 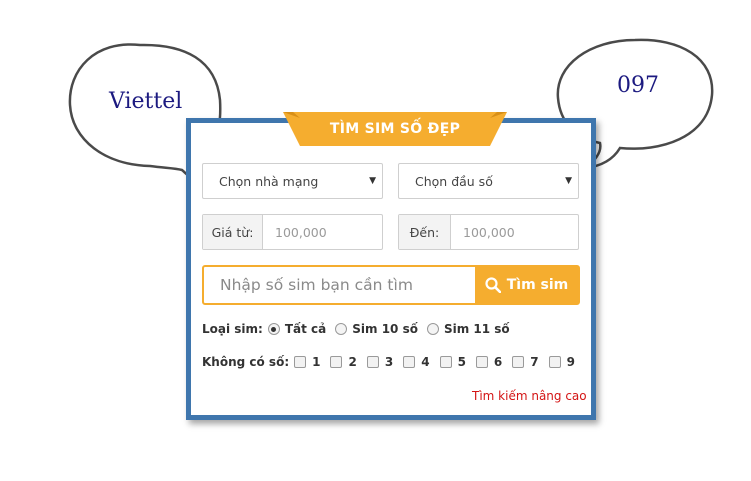 What do you see at coordinates (146, 101) in the screenshot?
I see `left-bubble-text: Viettel` at bounding box center [146, 101].